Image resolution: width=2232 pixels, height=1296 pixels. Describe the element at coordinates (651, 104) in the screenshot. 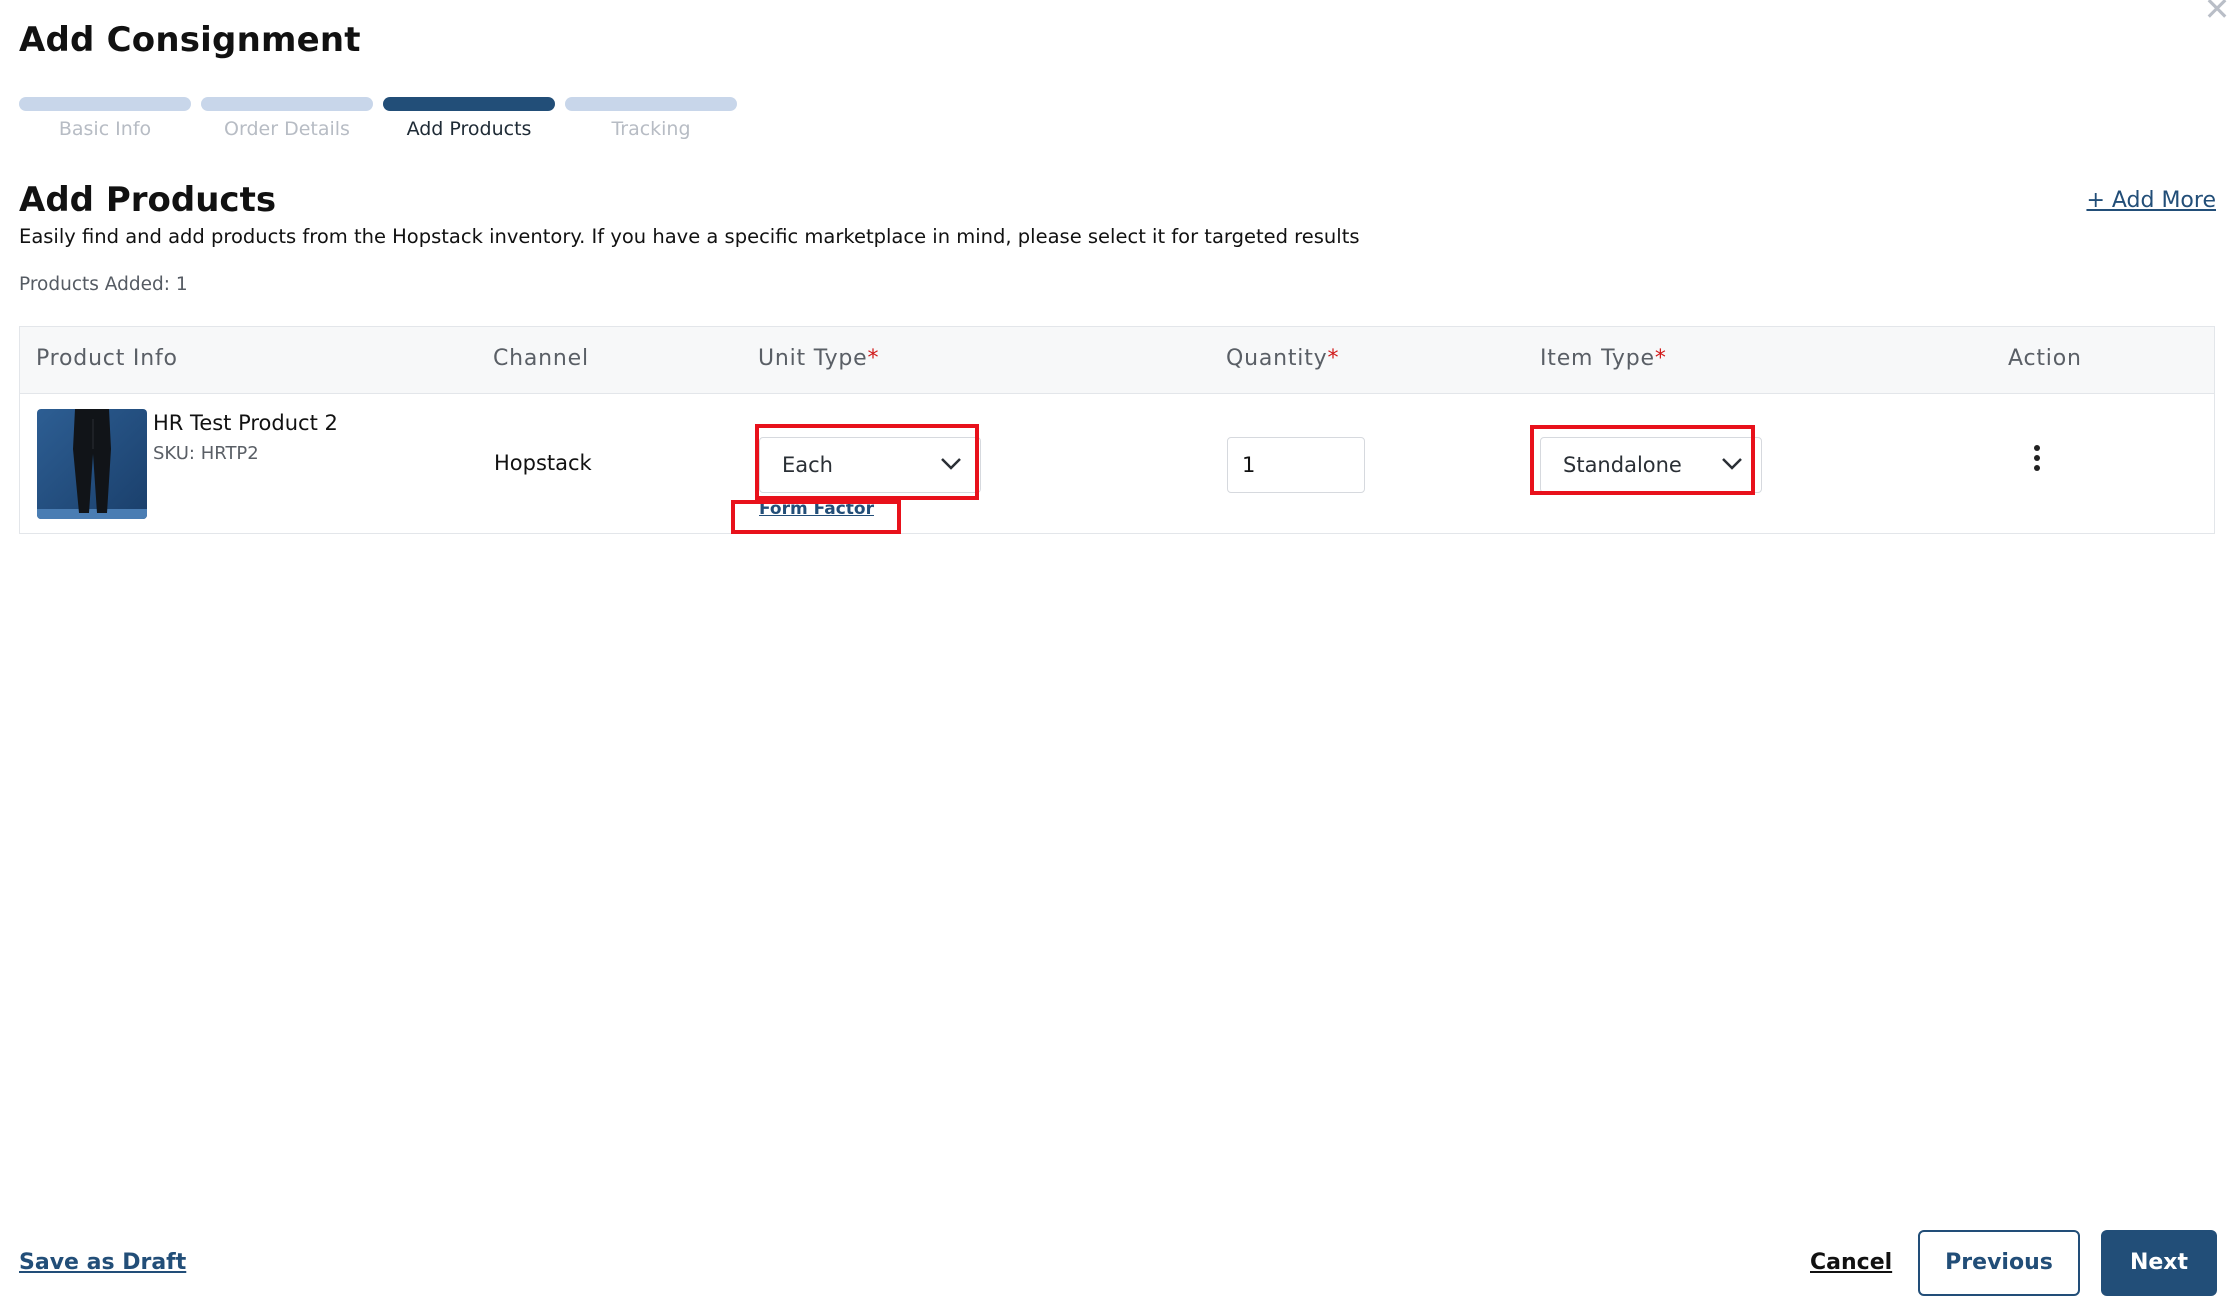

I see `step-bar-tracking` at that location.